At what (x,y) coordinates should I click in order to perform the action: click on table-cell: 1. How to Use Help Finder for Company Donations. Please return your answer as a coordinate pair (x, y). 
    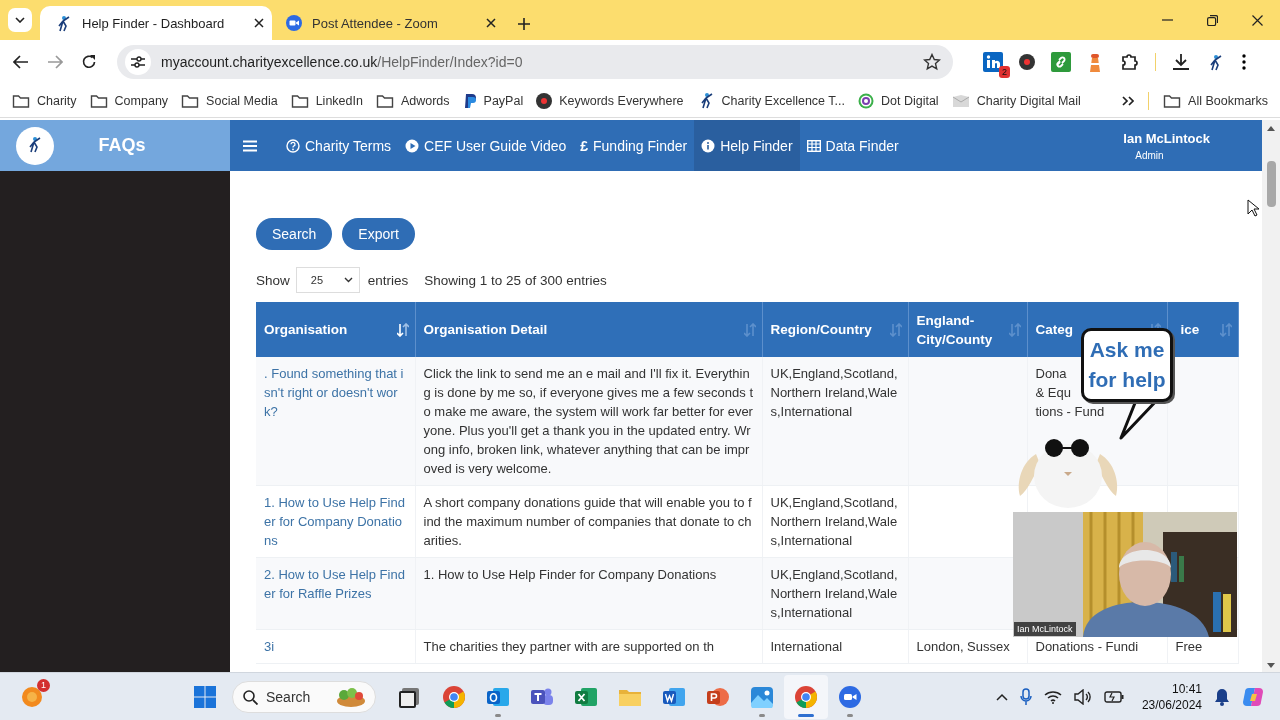
    Looking at the image, I should click on (588, 593).